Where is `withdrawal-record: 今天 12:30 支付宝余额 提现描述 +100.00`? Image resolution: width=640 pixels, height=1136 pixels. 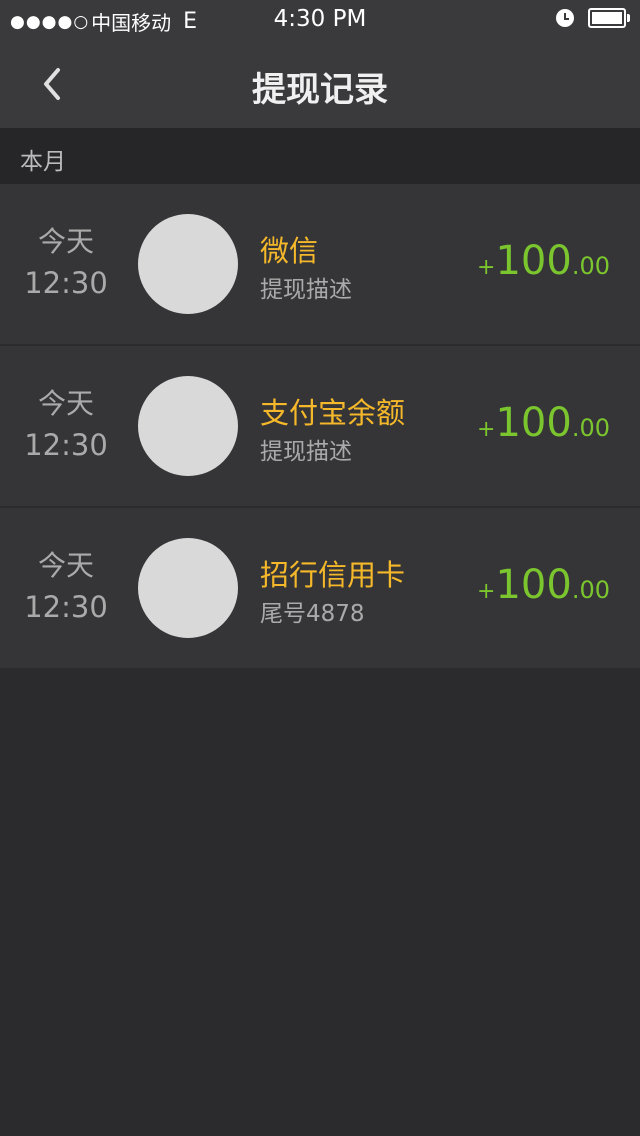 withdrawal-record: 今天 12:30 支付宝余额 提现描述 +100.00 is located at coordinates (320, 427).